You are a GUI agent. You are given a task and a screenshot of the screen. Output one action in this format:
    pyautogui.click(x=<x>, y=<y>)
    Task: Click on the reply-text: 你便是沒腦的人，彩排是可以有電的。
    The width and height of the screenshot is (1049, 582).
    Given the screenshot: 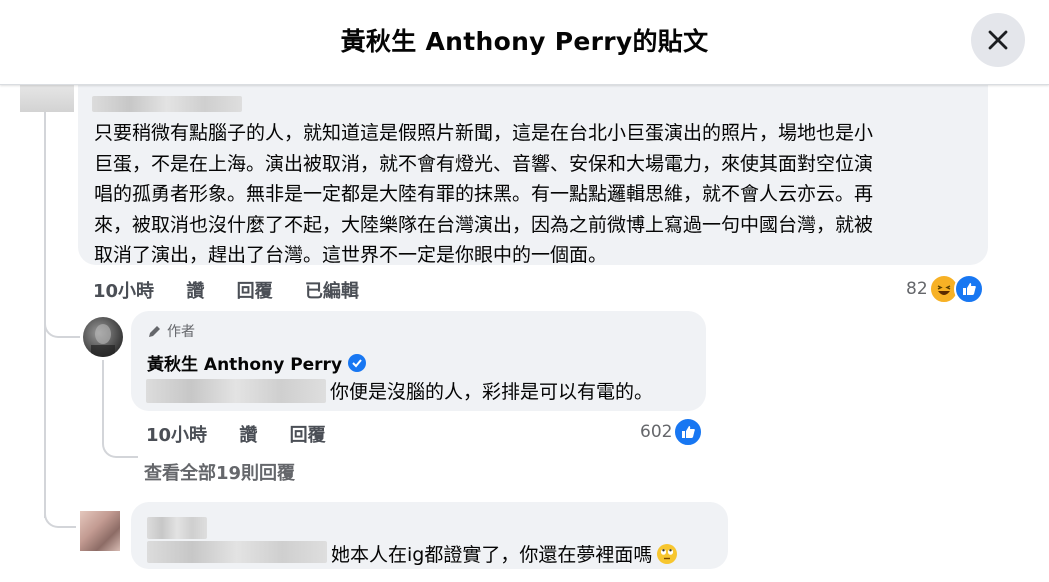 What is the action you would take?
    pyautogui.click(x=492, y=392)
    